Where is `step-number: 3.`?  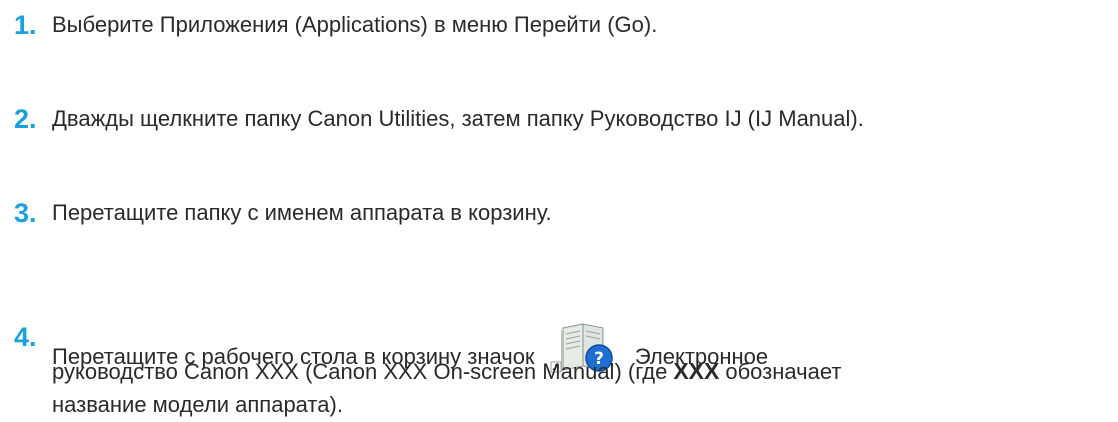
step-number: 3. is located at coordinates (25, 213).